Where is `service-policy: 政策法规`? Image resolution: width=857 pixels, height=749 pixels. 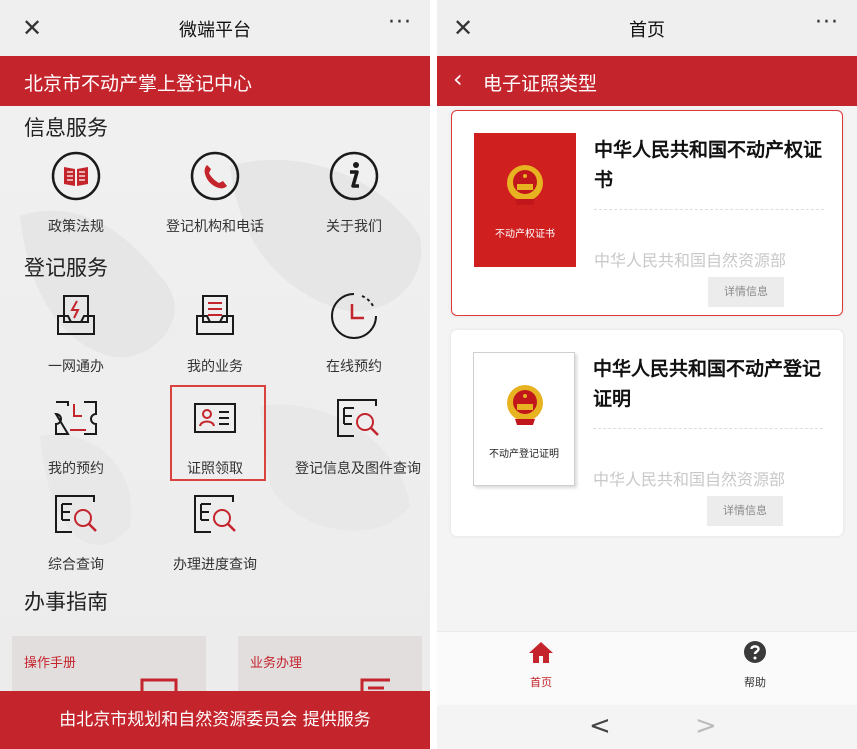
service-policy: 政策法规 is located at coordinates (76, 193).